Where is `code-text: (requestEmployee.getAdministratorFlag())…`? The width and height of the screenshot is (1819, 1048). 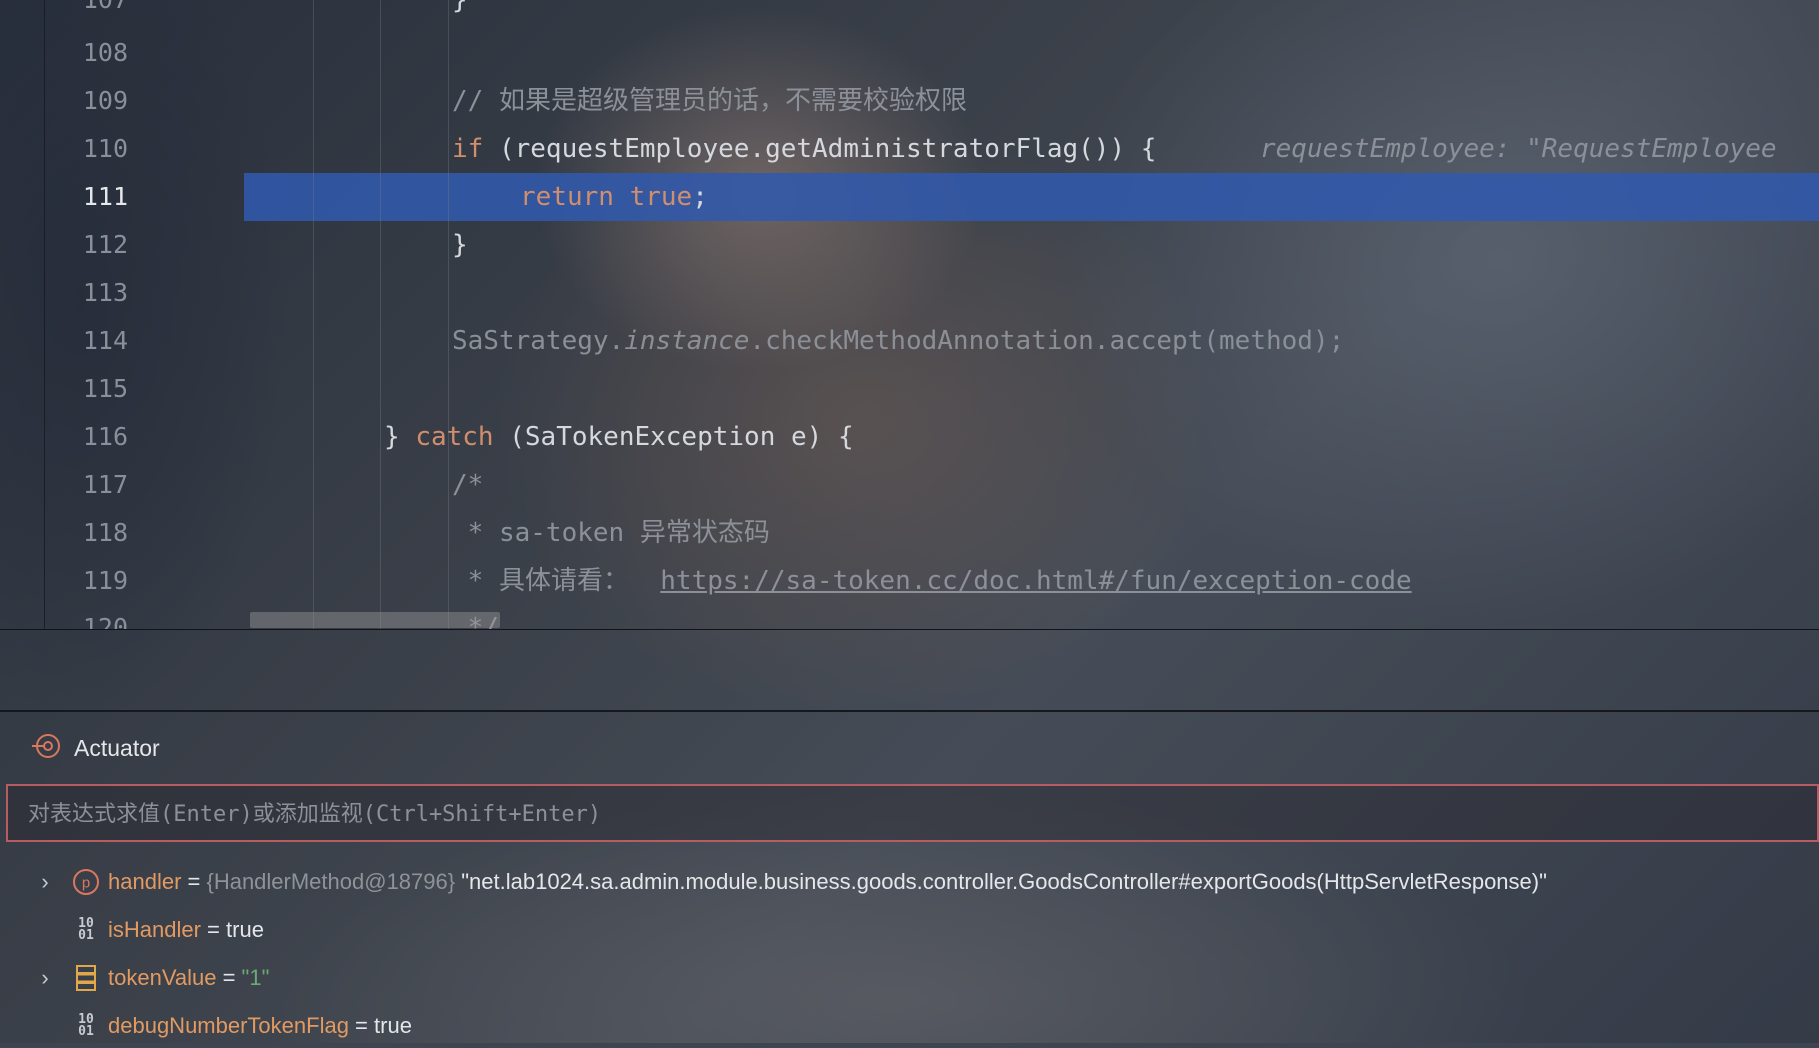 code-text: (requestEmployee.getAdministratorFlag())… is located at coordinates (820, 149).